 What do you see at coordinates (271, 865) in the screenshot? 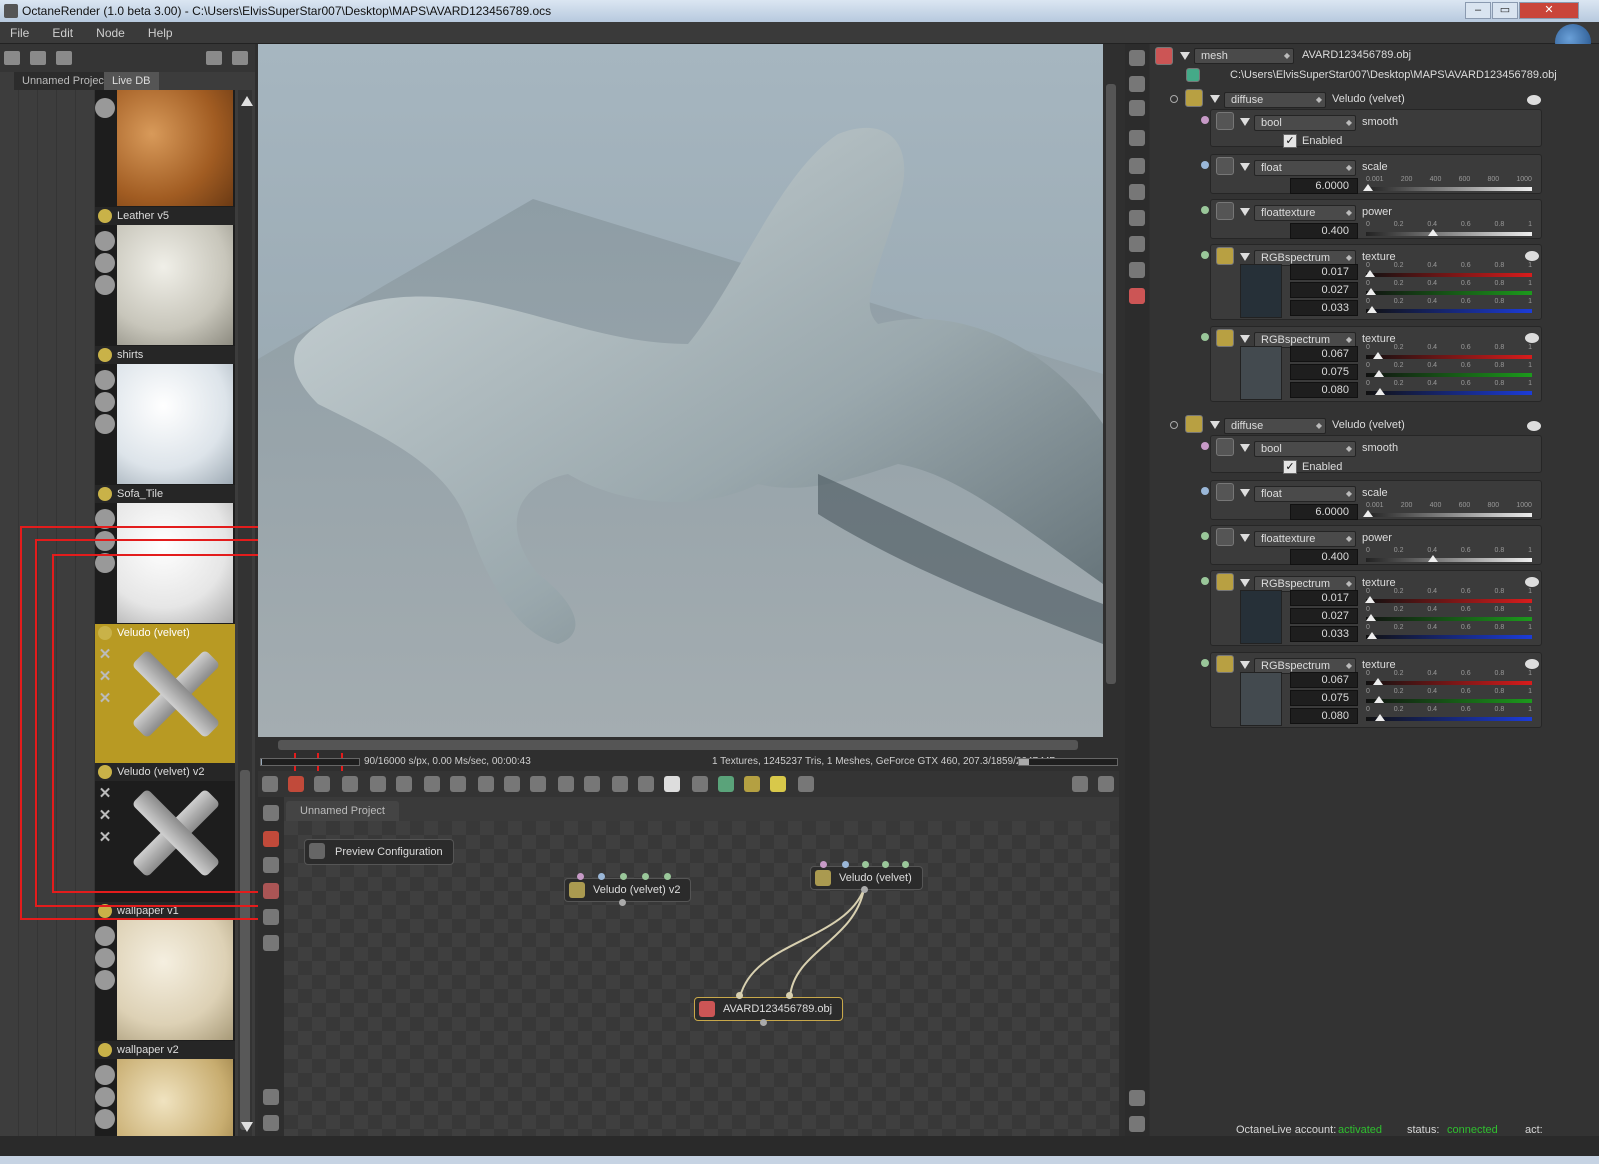
I see `add-node-icon` at bounding box center [271, 865].